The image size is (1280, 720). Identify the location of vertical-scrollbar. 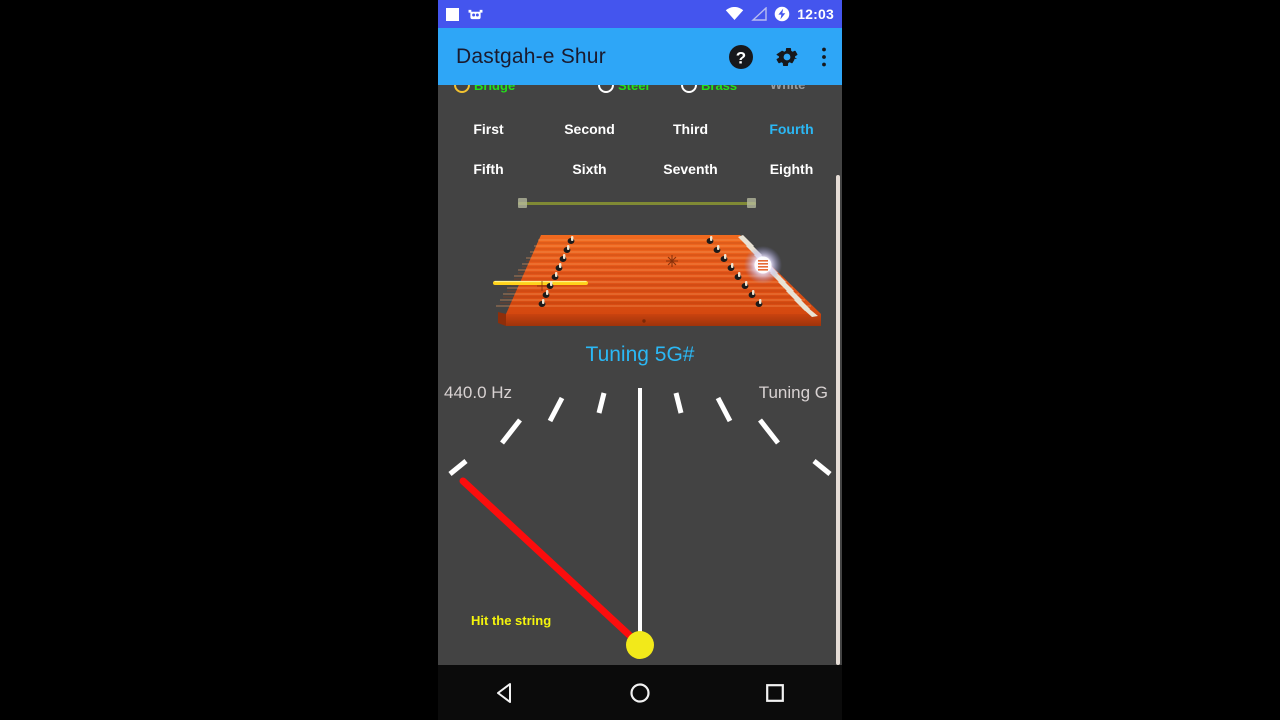
(838, 420).